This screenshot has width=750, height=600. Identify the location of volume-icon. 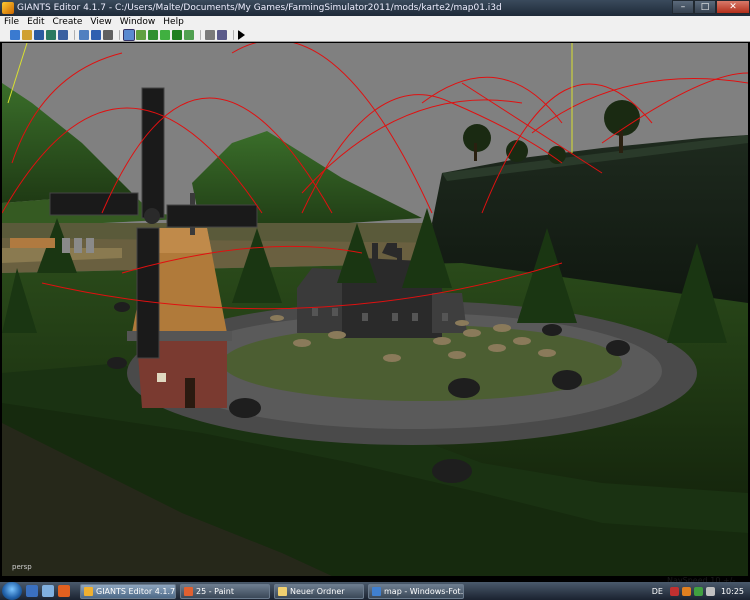
(710, 591).